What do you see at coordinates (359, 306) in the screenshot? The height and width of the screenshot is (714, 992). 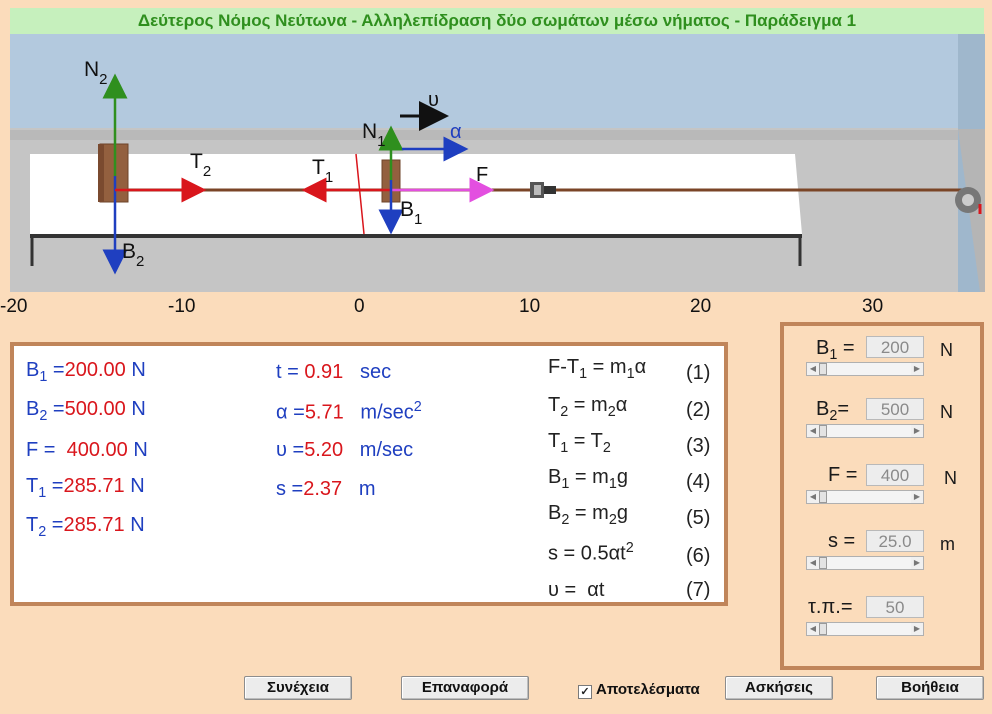 I see `axis-tick-label: 0` at bounding box center [359, 306].